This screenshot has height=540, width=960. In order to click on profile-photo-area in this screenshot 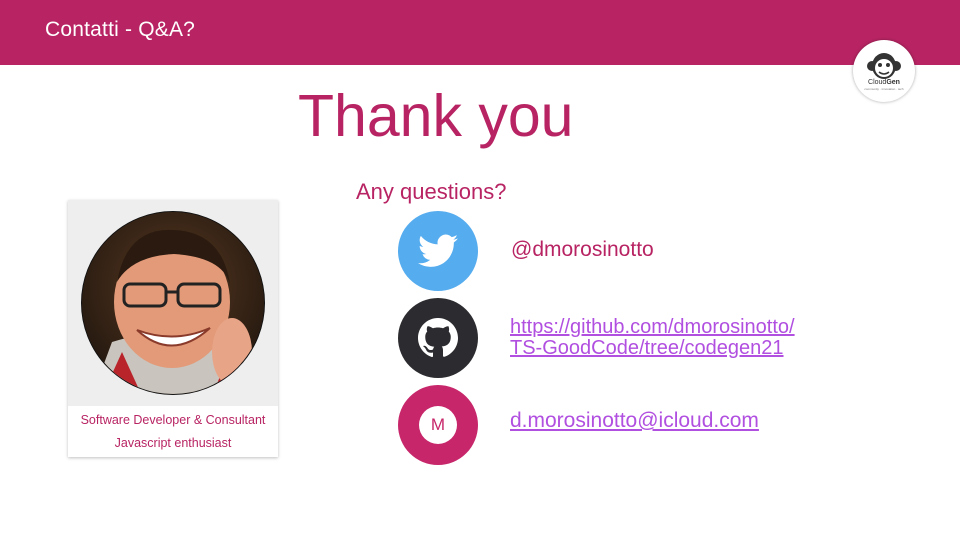, I will do `click(173, 303)`.